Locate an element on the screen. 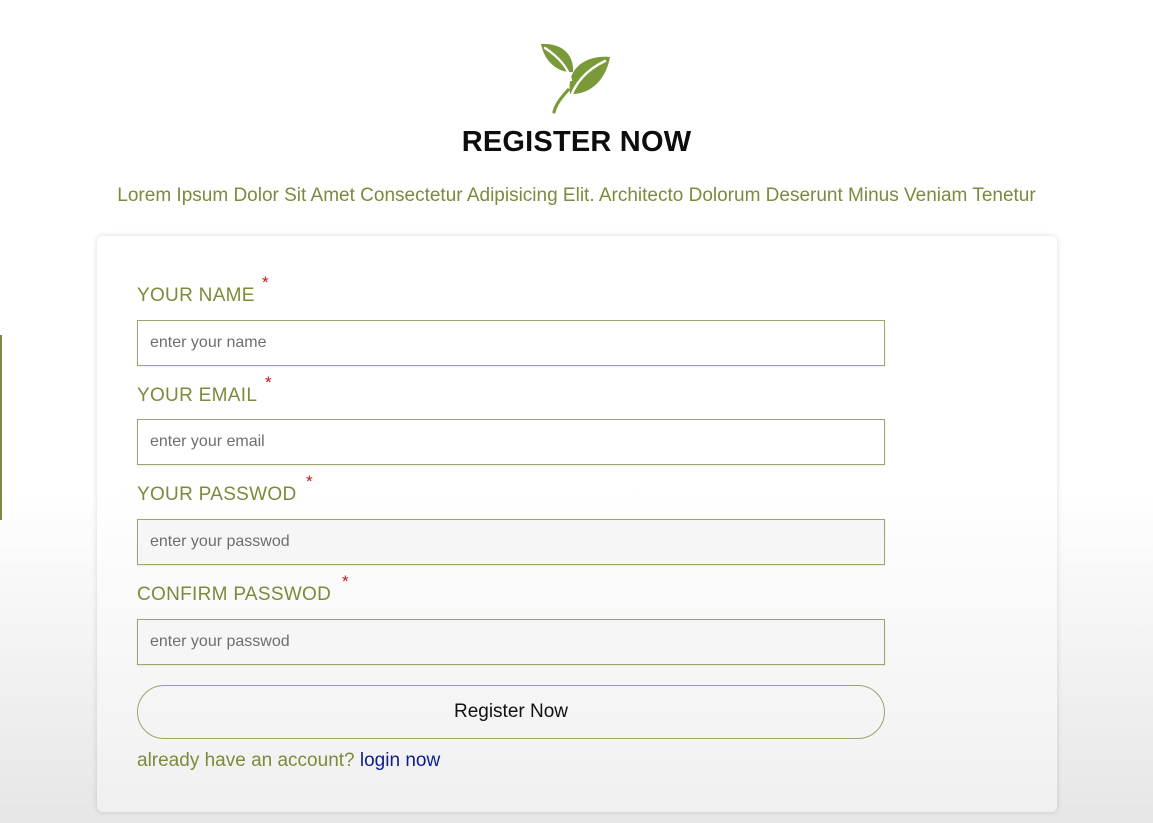 The width and height of the screenshot is (1153, 823). password-label: YOUR PASSWOD * is located at coordinates (225, 488).